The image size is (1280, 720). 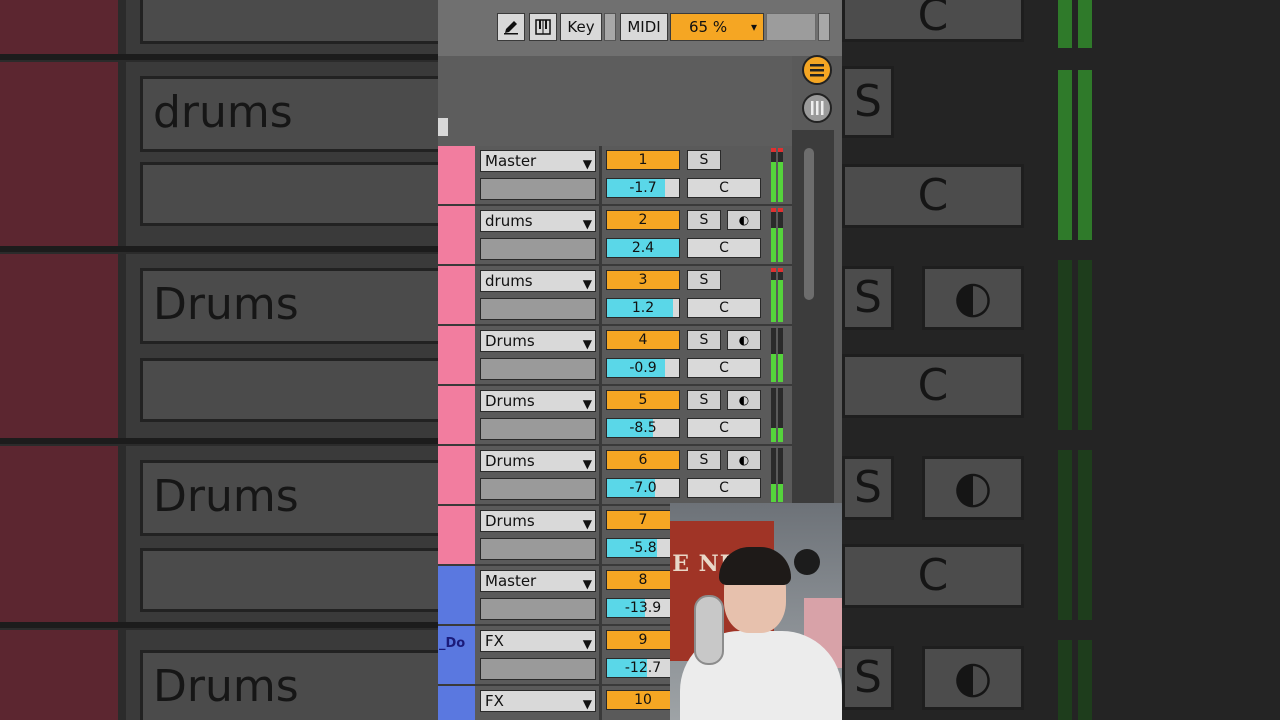 What do you see at coordinates (643, 400) in the screenshot?
I see `track-activator-button: 5` at bounding box center [643, 400].